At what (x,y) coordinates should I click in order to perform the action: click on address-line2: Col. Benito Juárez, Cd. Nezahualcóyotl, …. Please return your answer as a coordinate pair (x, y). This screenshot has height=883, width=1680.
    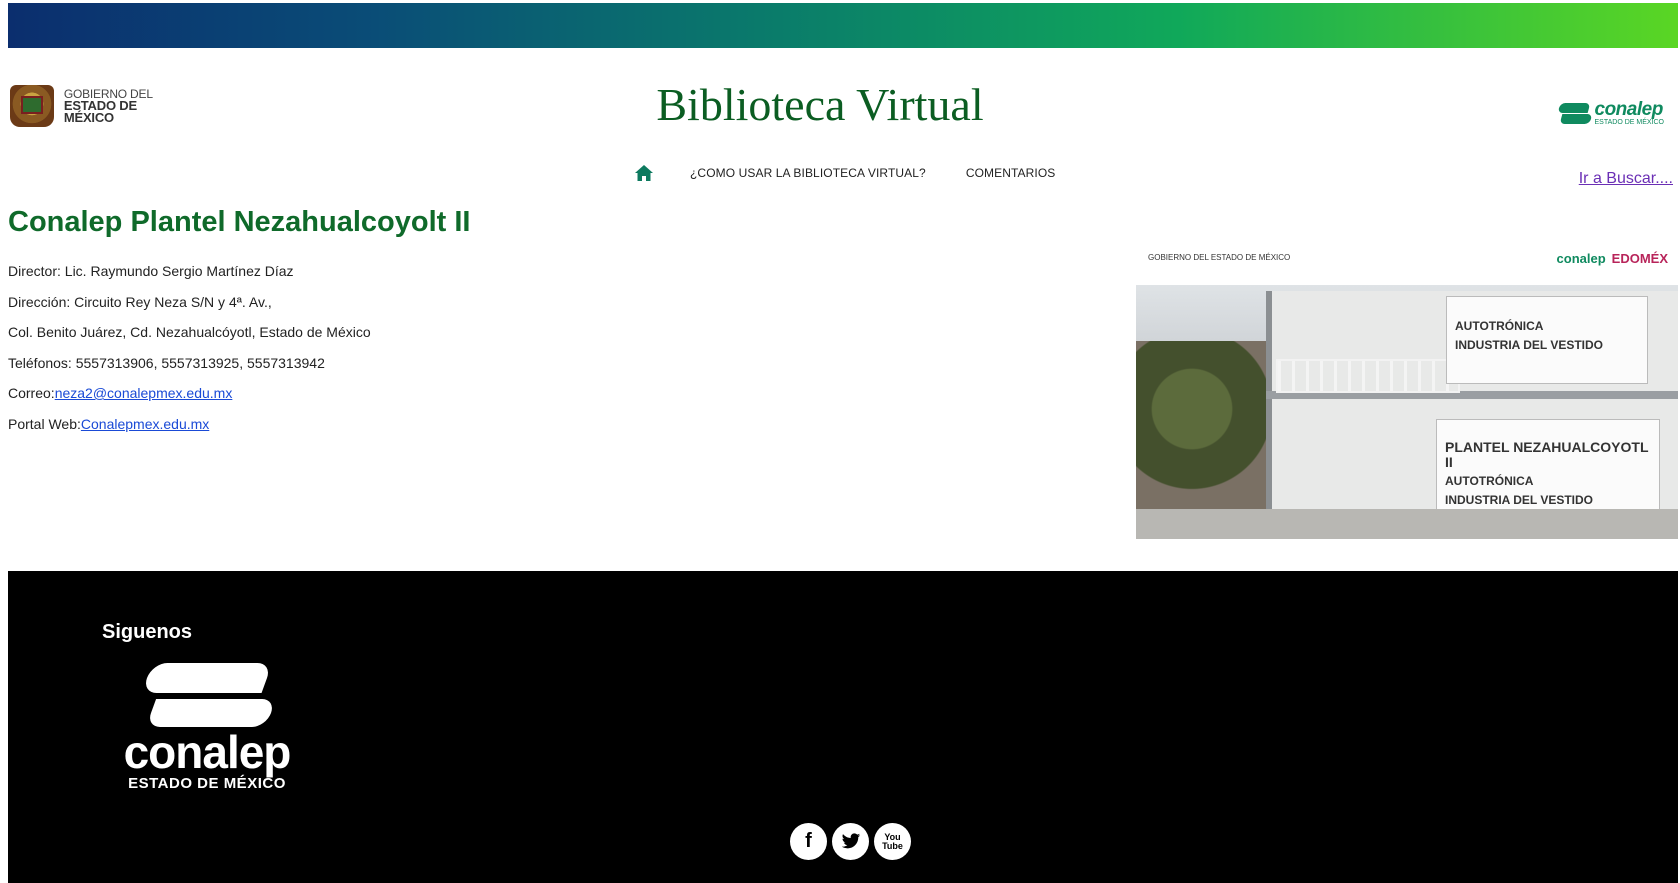
    Looking at the image, I should click on (189, 332).